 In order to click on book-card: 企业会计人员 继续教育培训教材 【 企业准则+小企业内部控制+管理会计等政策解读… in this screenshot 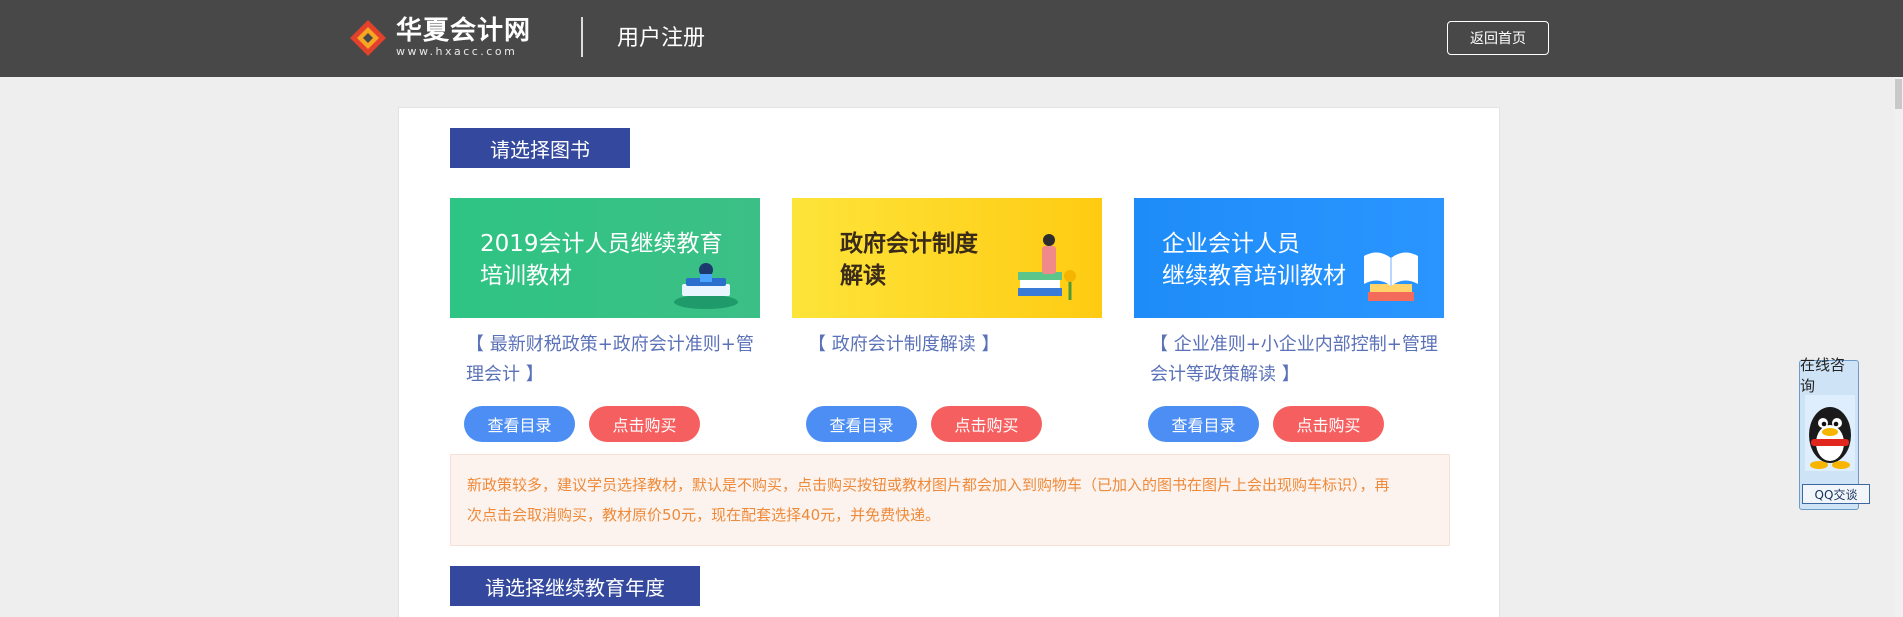, I will do `click(1290, 320)`.